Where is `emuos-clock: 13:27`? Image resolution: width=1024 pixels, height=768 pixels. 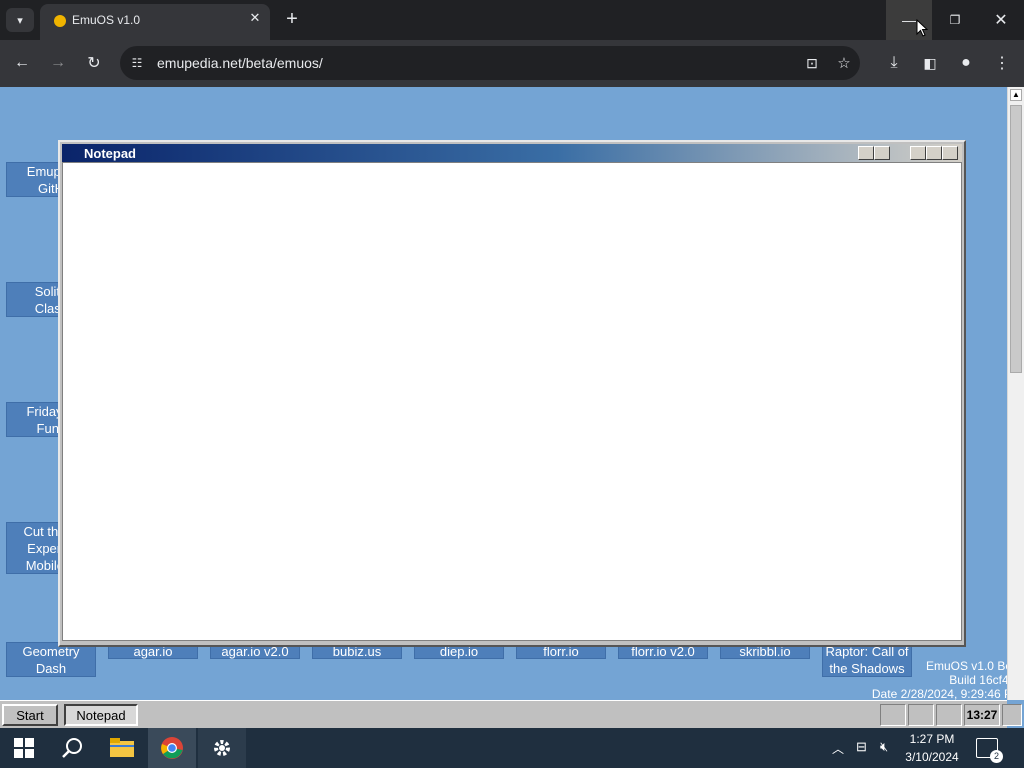
emuos-clock: 13:27 is located at coordinates (982, 715).